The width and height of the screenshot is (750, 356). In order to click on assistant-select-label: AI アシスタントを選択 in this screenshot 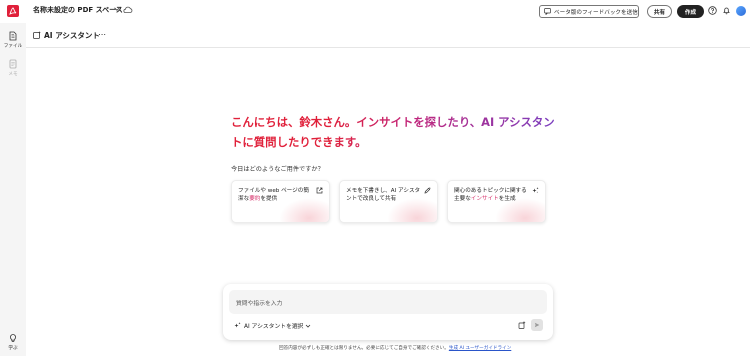, I will do `click(274, 327)`.